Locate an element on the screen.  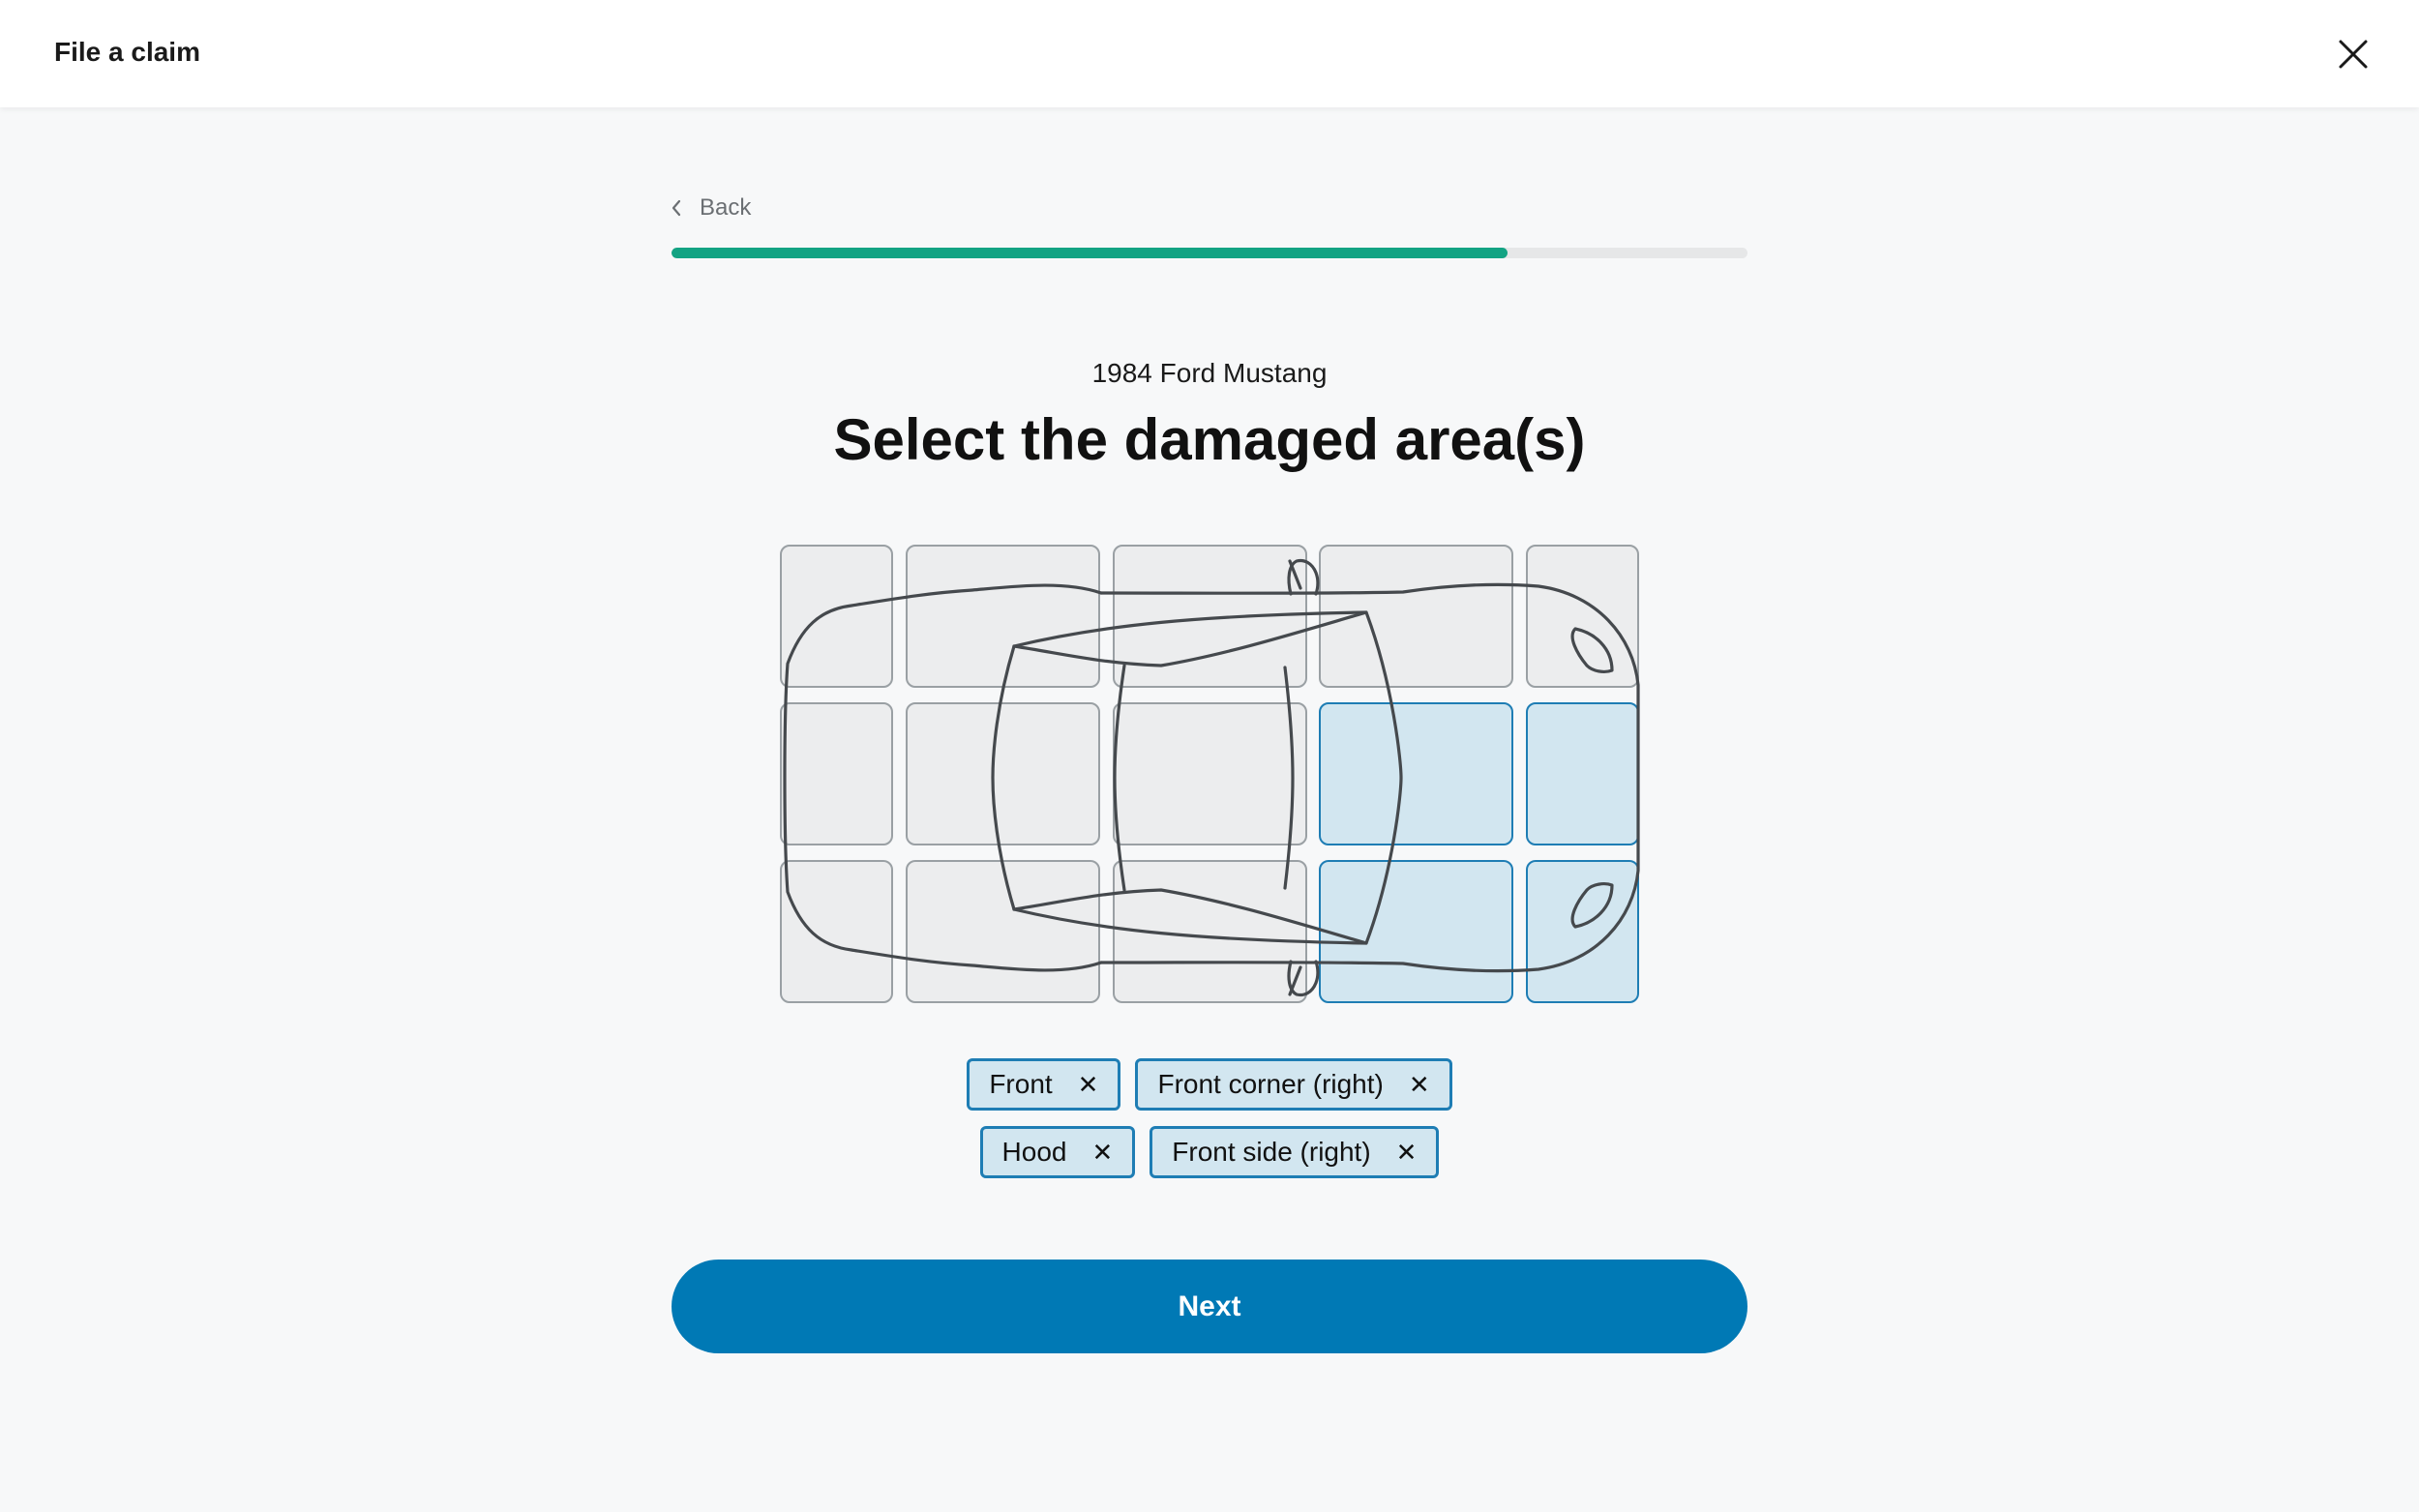
close-button is located at coordinates (2353, 54).